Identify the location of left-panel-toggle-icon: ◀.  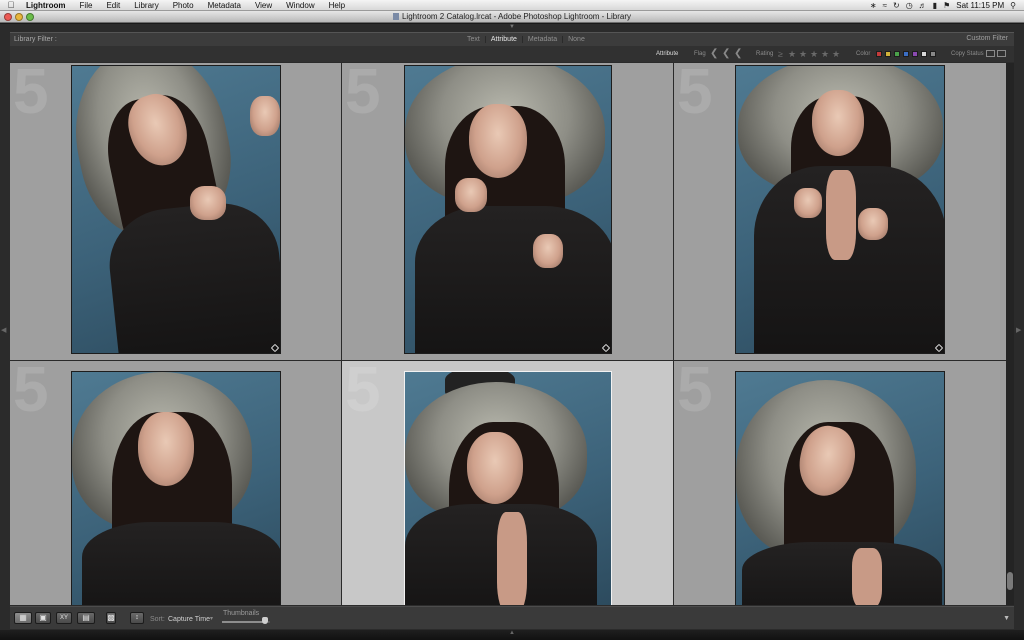
(3, 330).